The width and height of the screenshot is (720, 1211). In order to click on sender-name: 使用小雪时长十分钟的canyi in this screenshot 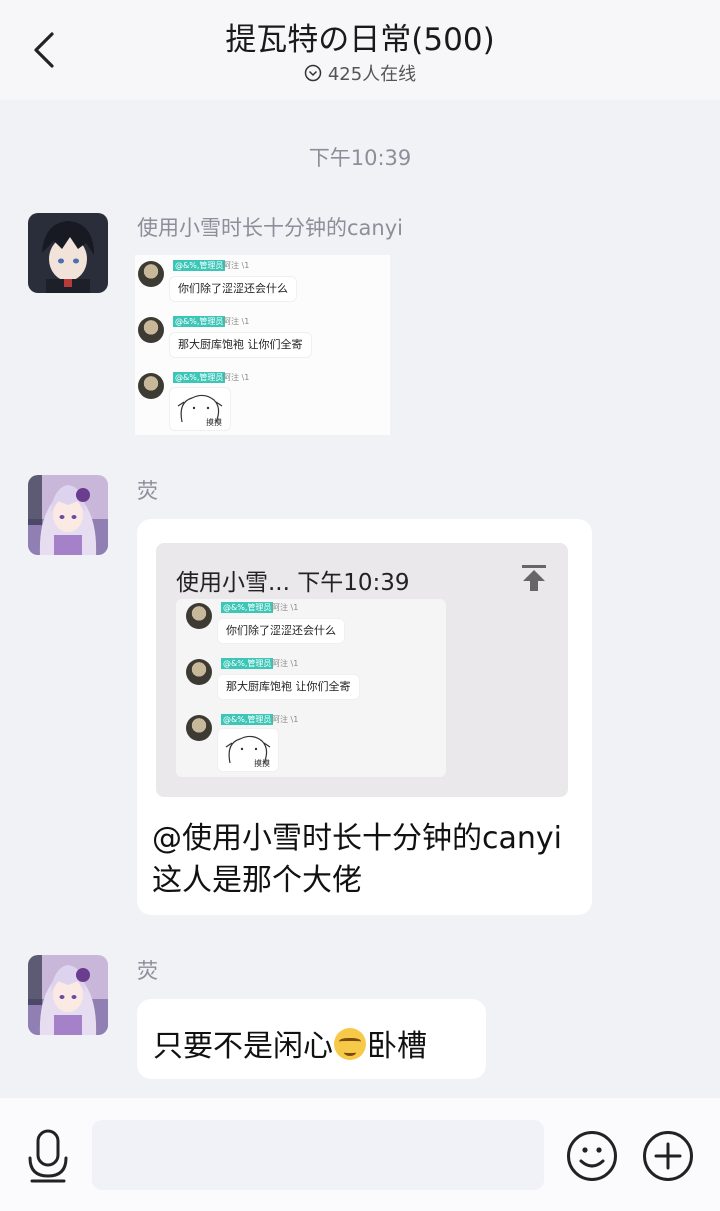, I will do `click(270, 228)`.